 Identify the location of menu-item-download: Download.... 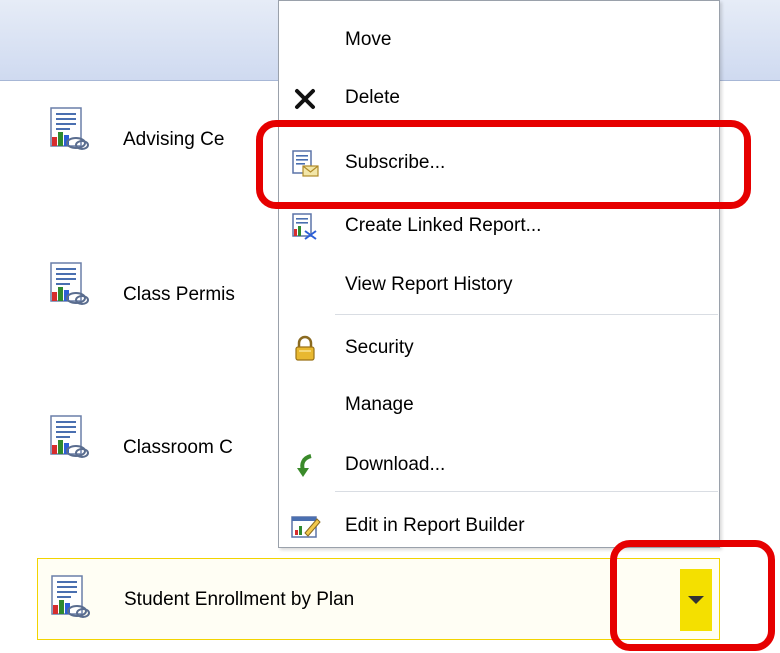
(499, 465).